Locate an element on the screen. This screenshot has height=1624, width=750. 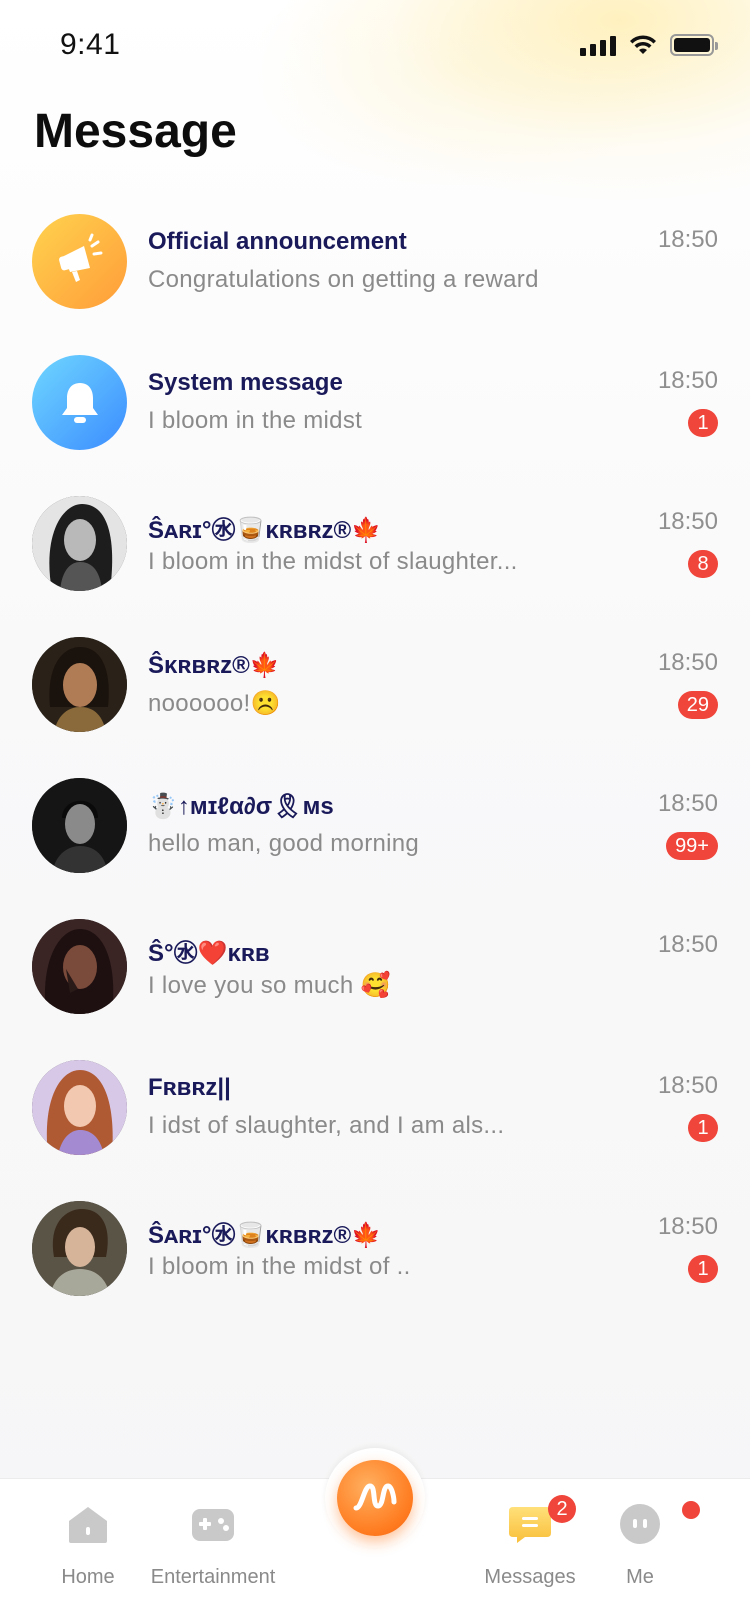
sender-name: Ŝ°㊌❤️ᴋʀʙ is located at coordinates (209, 953).